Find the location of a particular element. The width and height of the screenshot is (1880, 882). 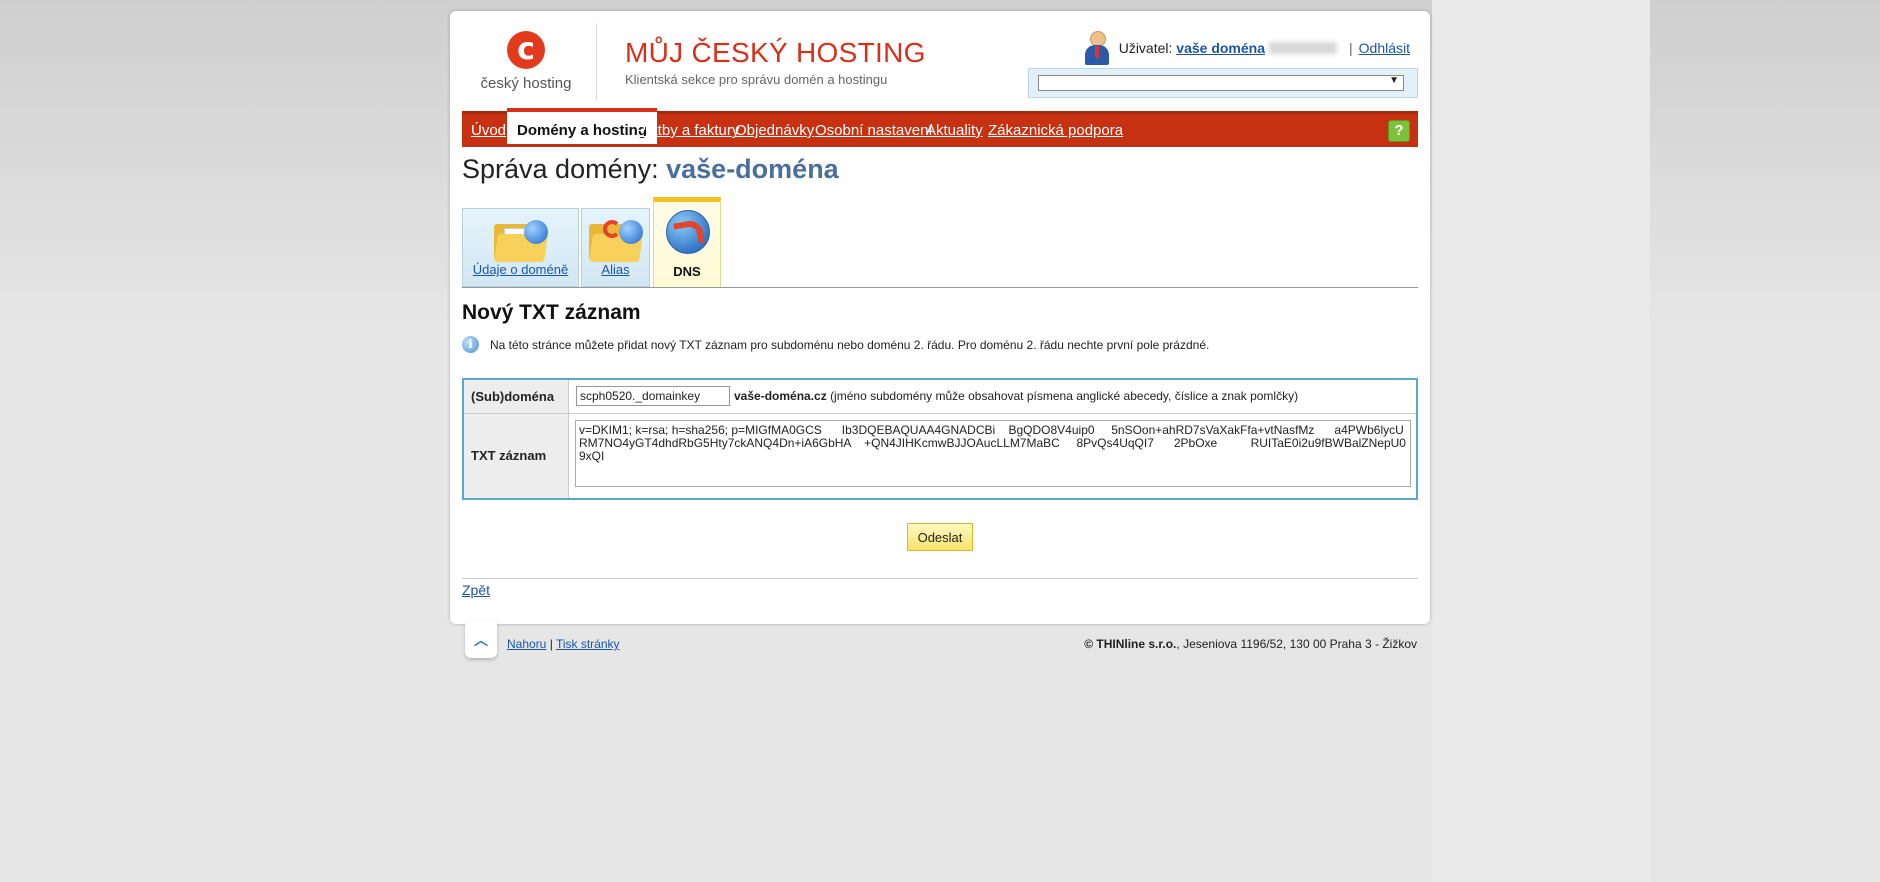

user-id-redacted is located at coordinates (1303, 48).